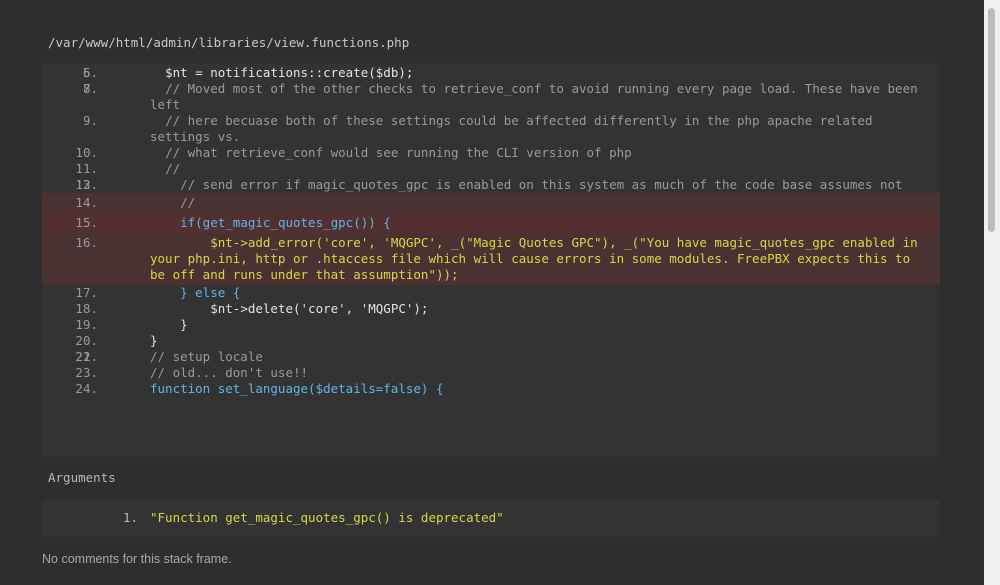 This screenshot has height=585, width=1000. Describe the element at coordinates (491, 325) in the screenshot. I see `code-line: 19. }` at that location.